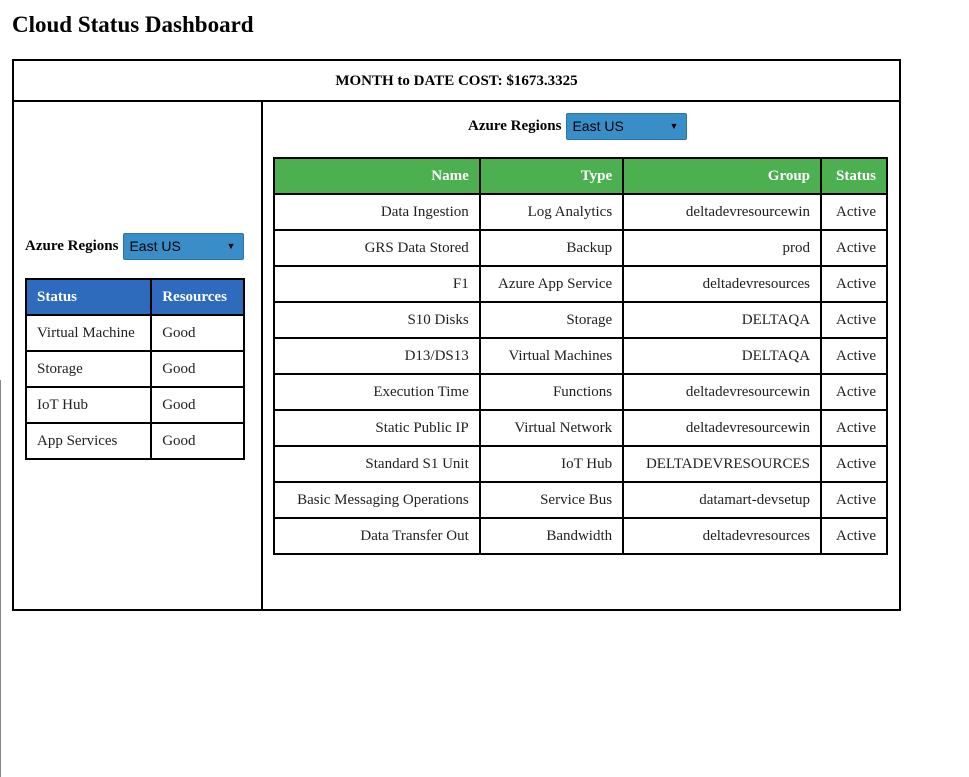  I want to click on table-row: GRS Data Stored Backup prod Active, so click(580, 248).